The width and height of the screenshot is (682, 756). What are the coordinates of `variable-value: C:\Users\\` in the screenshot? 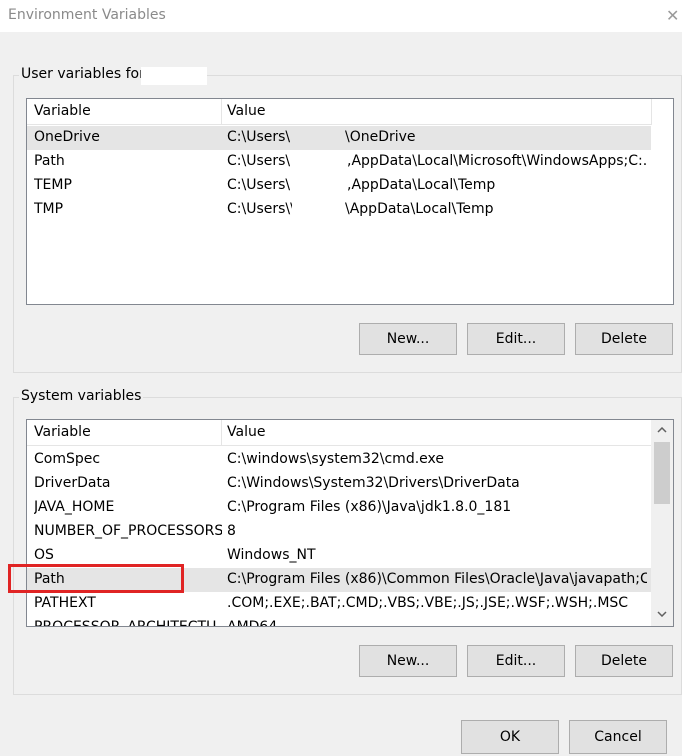 It's located at (259, 209).